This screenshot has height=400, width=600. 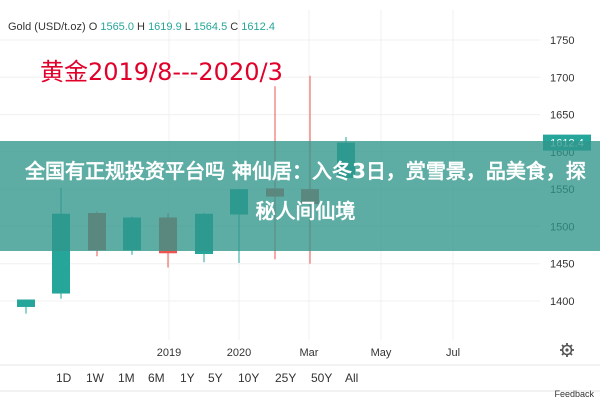 I want to click on low-value: 1564.5, so click(x=210, y=27).